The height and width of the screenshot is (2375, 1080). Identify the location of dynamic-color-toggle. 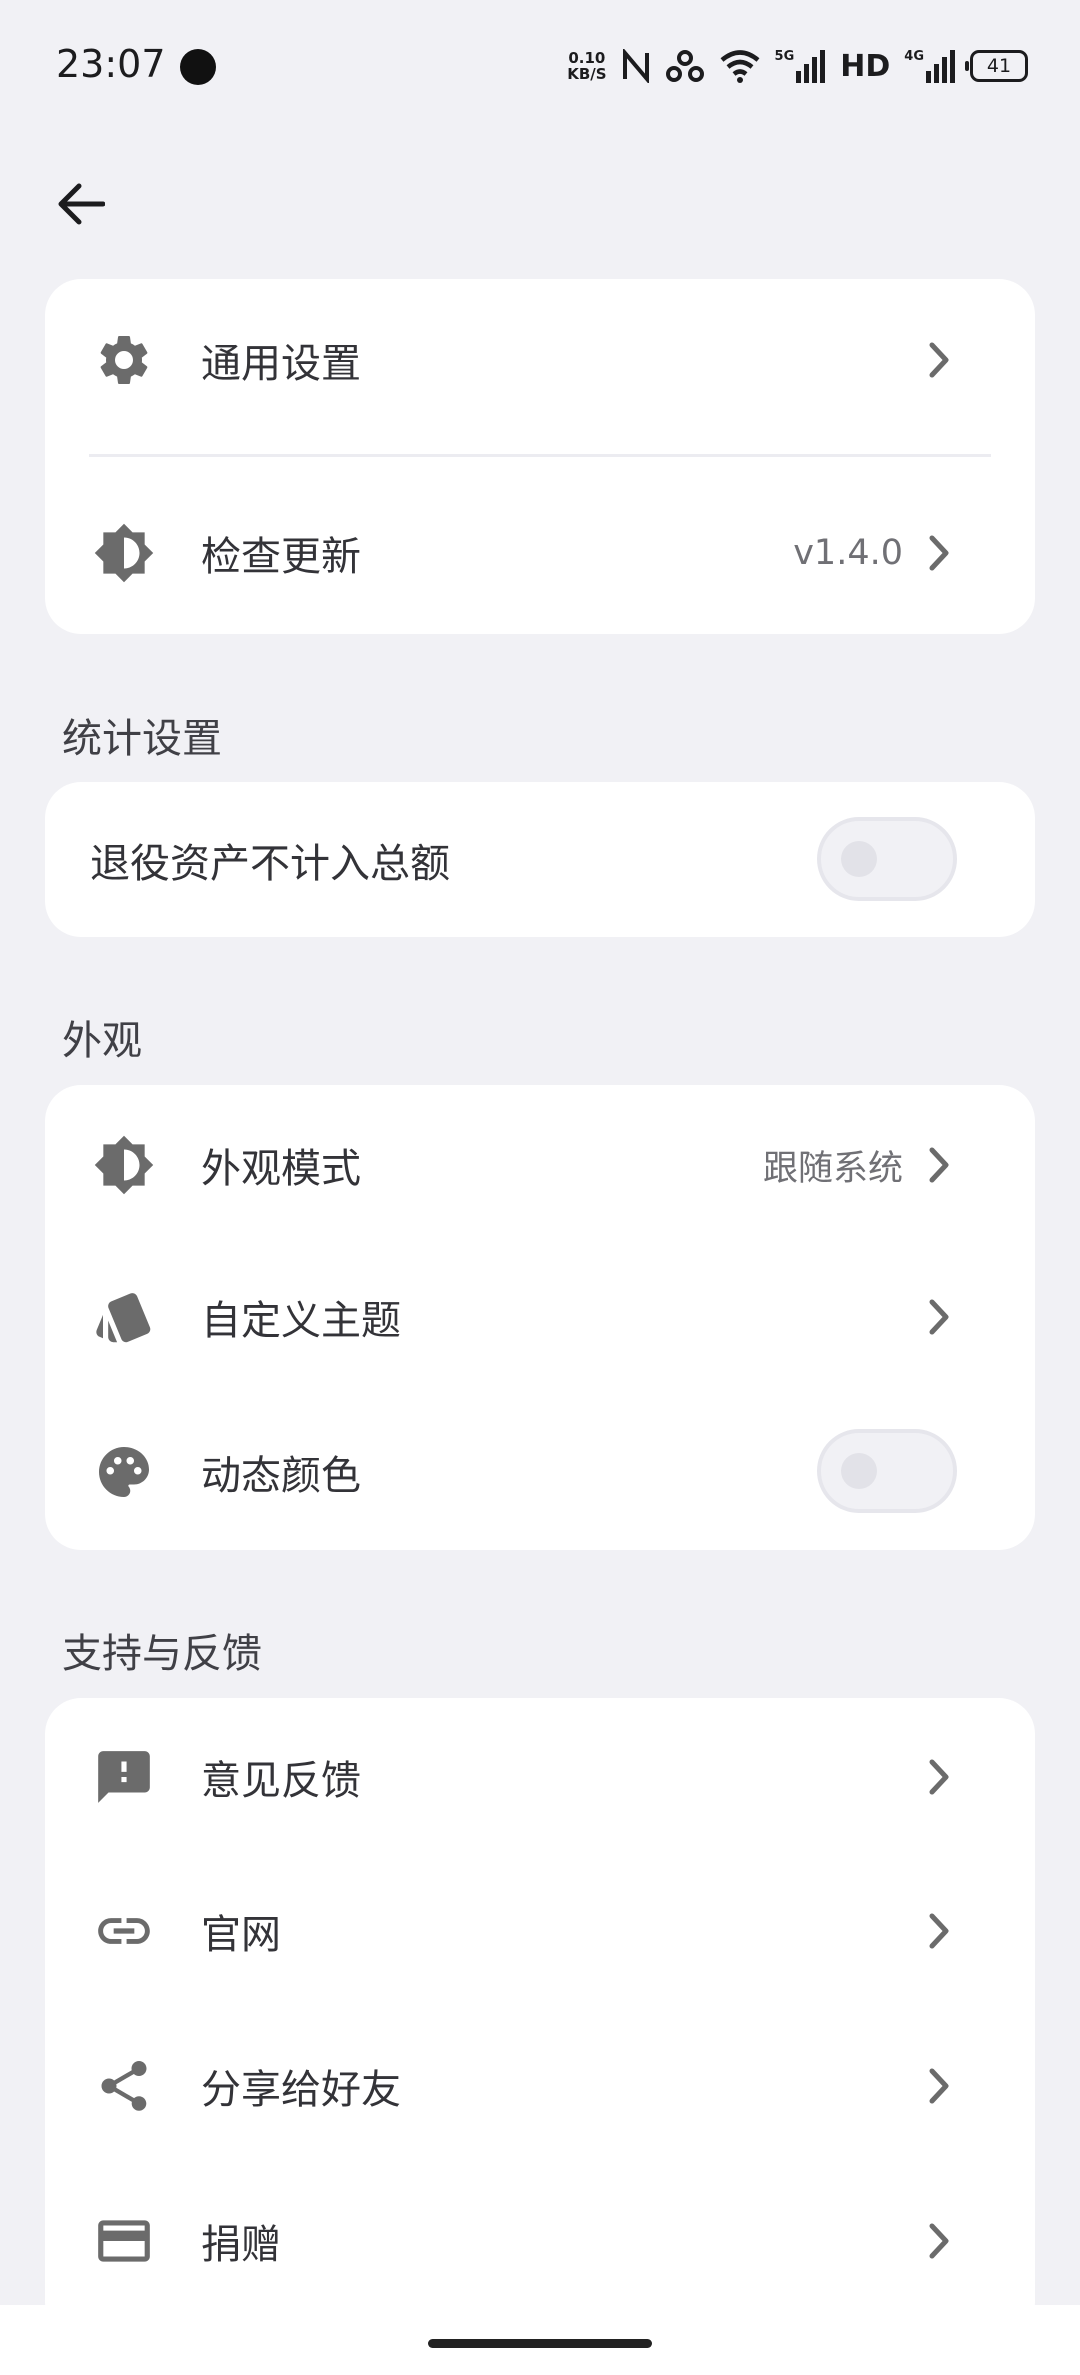
(887, 1471).